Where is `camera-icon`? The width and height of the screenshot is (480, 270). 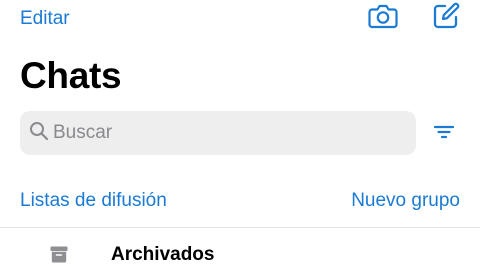 camera-icon is located at coordinates (383, 18).